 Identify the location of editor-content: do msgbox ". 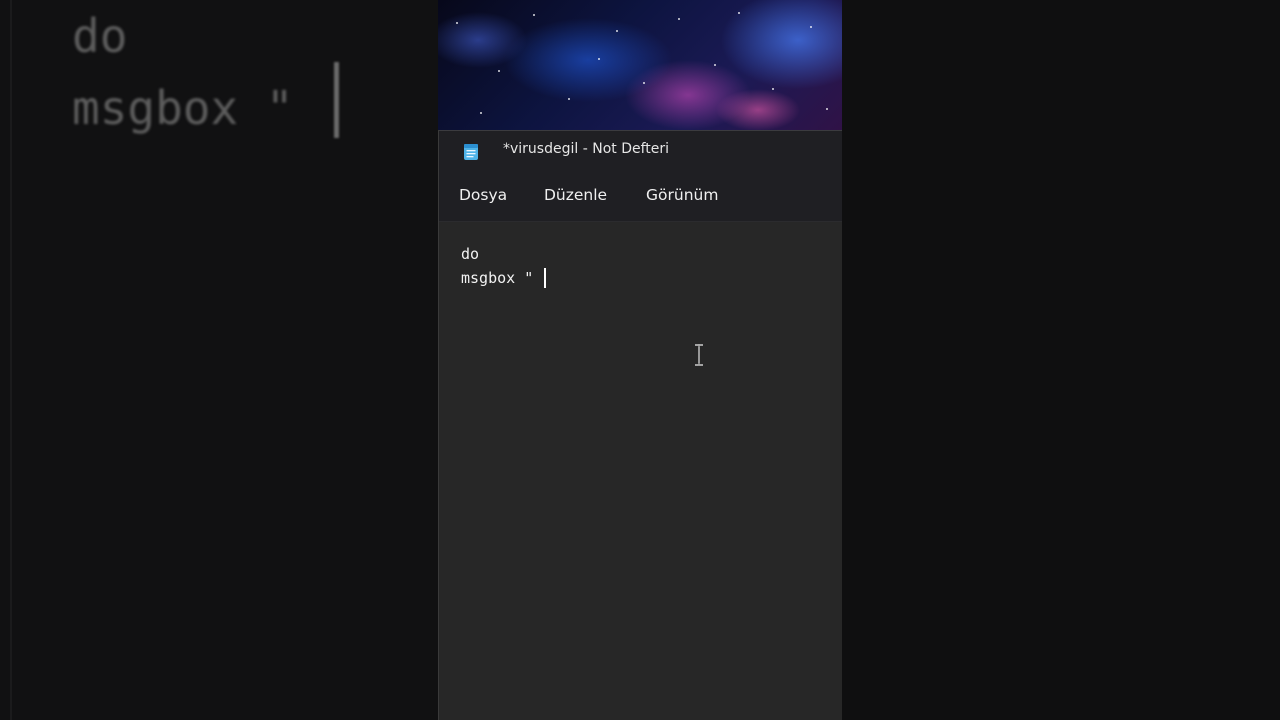
(497, 266).